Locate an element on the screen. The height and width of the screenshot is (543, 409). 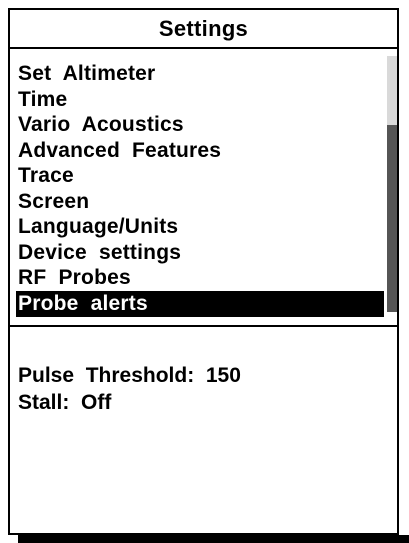
menu-item-vario-acoustics: Vario Acoustics is located at coordinates (200, 125).